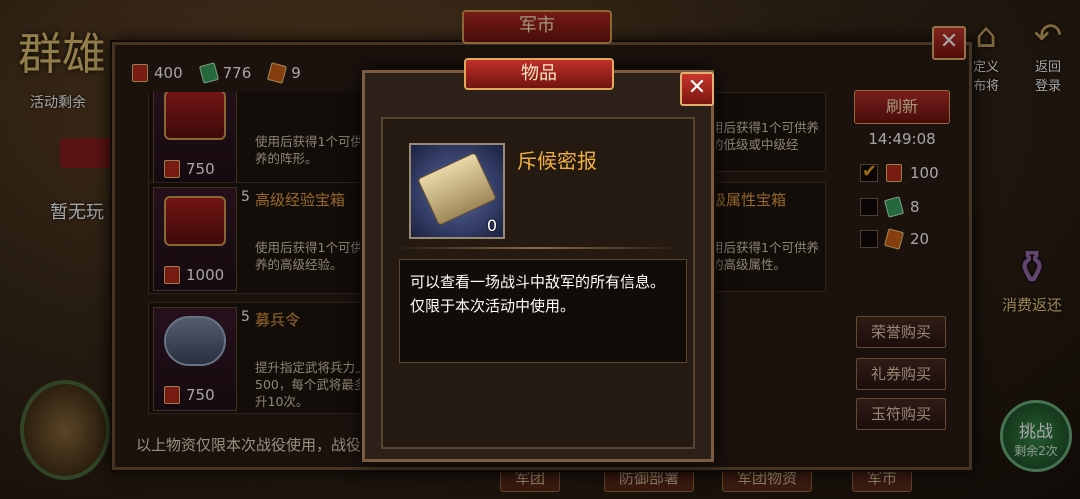 The image size is (1080, 499). I want to click on item-detail-name: 斥候密报, so click(557, 161).